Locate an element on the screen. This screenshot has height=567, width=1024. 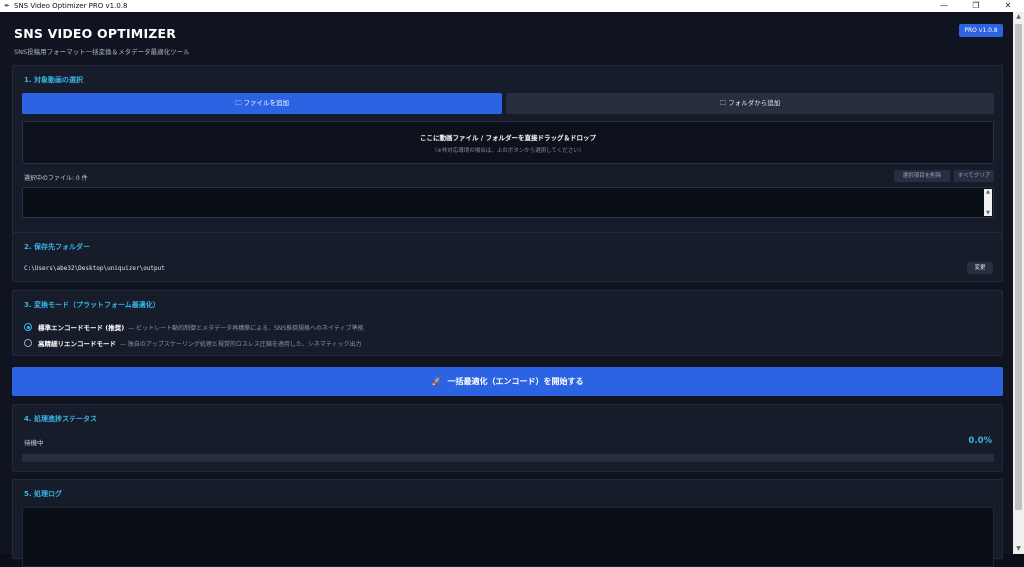
version-badge: PRO v1.0.8 is located at coordinates (981, 30).